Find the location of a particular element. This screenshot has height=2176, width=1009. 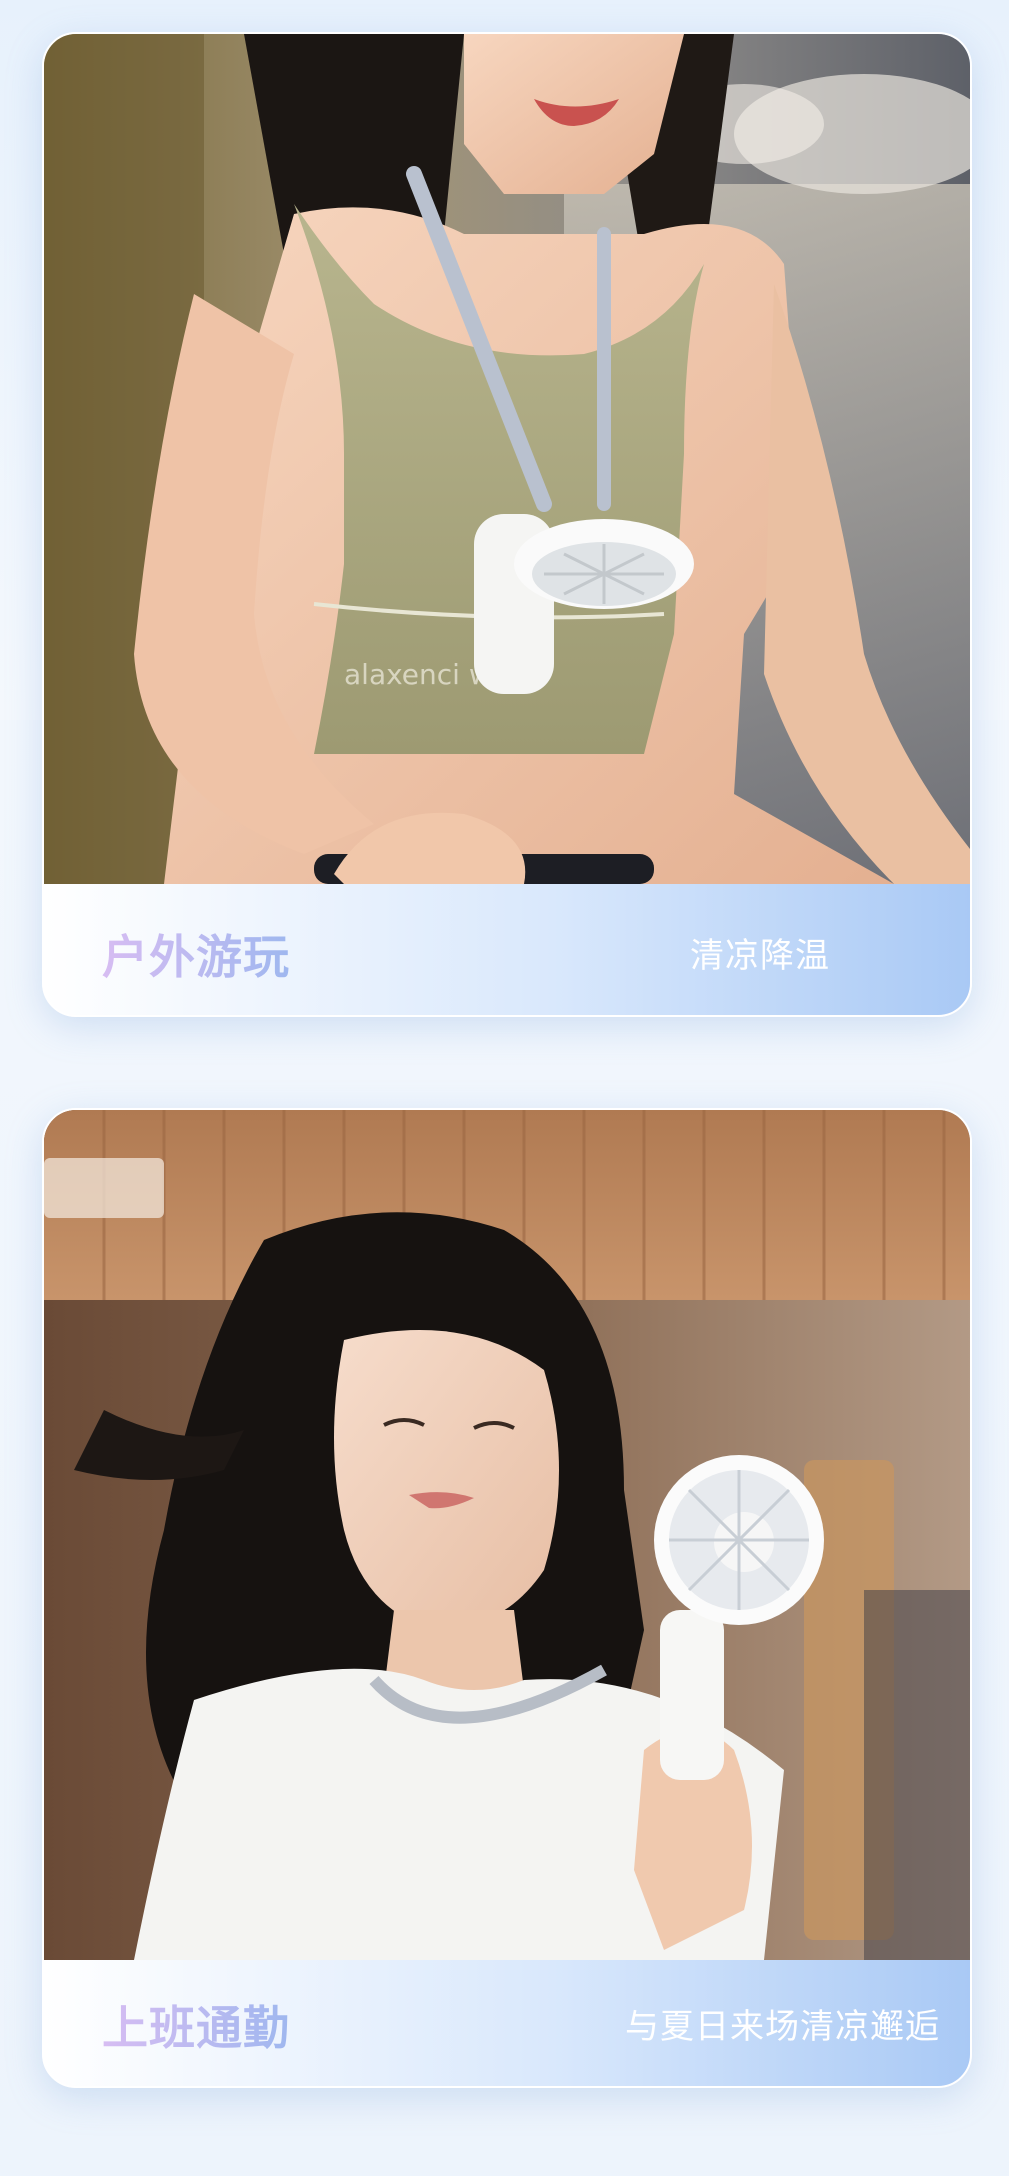

section-subtitle: 清凉降温 is located at coordinates (760, 956).